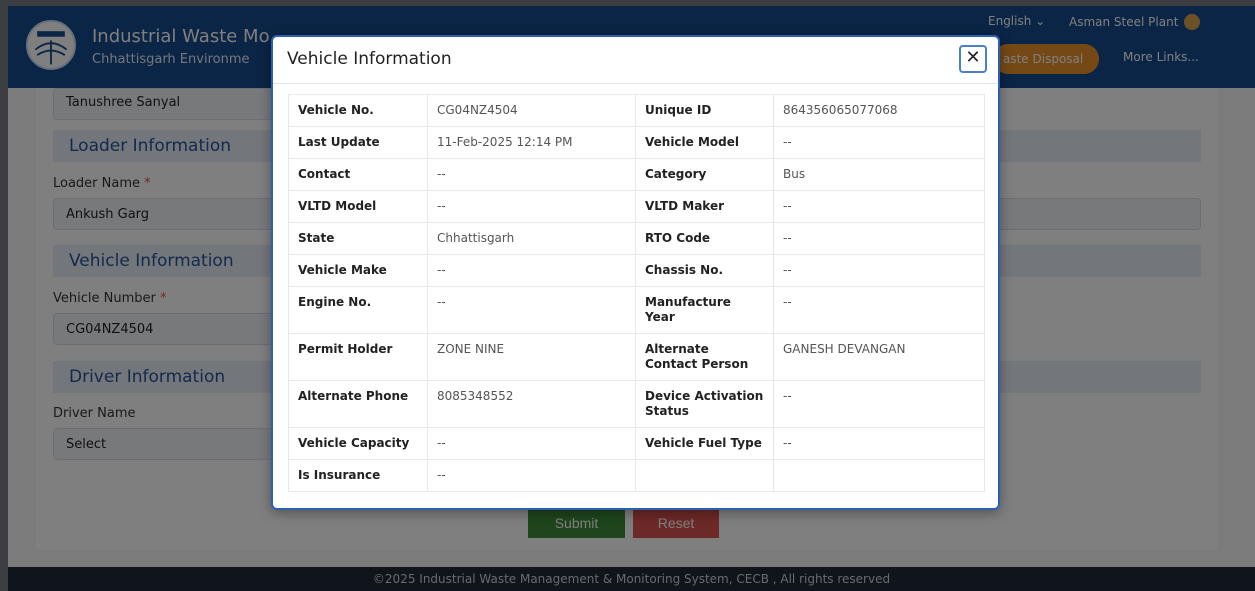 Image resolution: width=1255 pixels, height=591 pixels. What do you see at coordinates (369, 59) in the screenshot?
I see `modal-title: Vehicle Information` at bounding box center [369, 59].